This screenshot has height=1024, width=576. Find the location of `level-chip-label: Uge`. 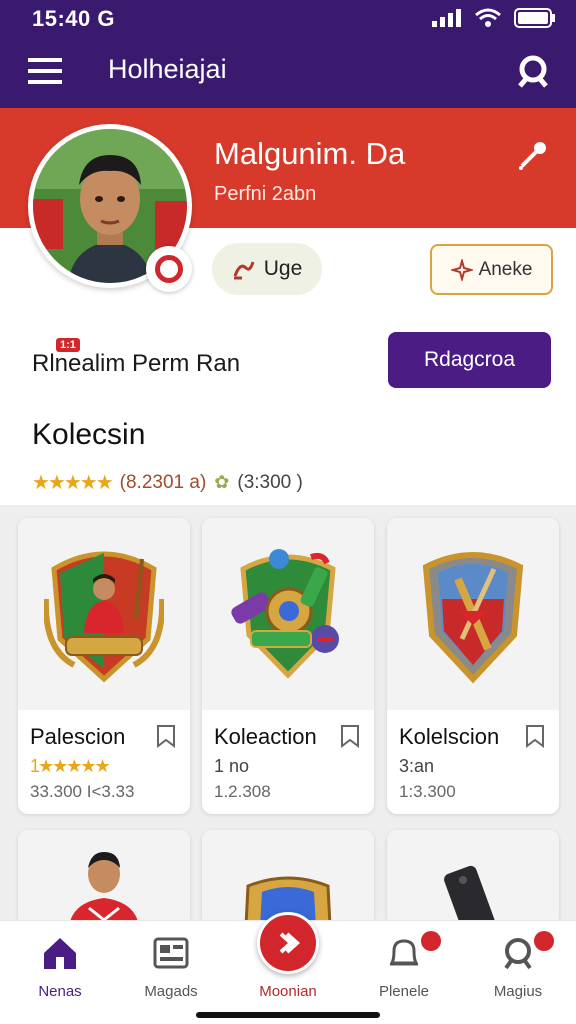

level-chip-label: Uge is located at coordinates (283, 268).